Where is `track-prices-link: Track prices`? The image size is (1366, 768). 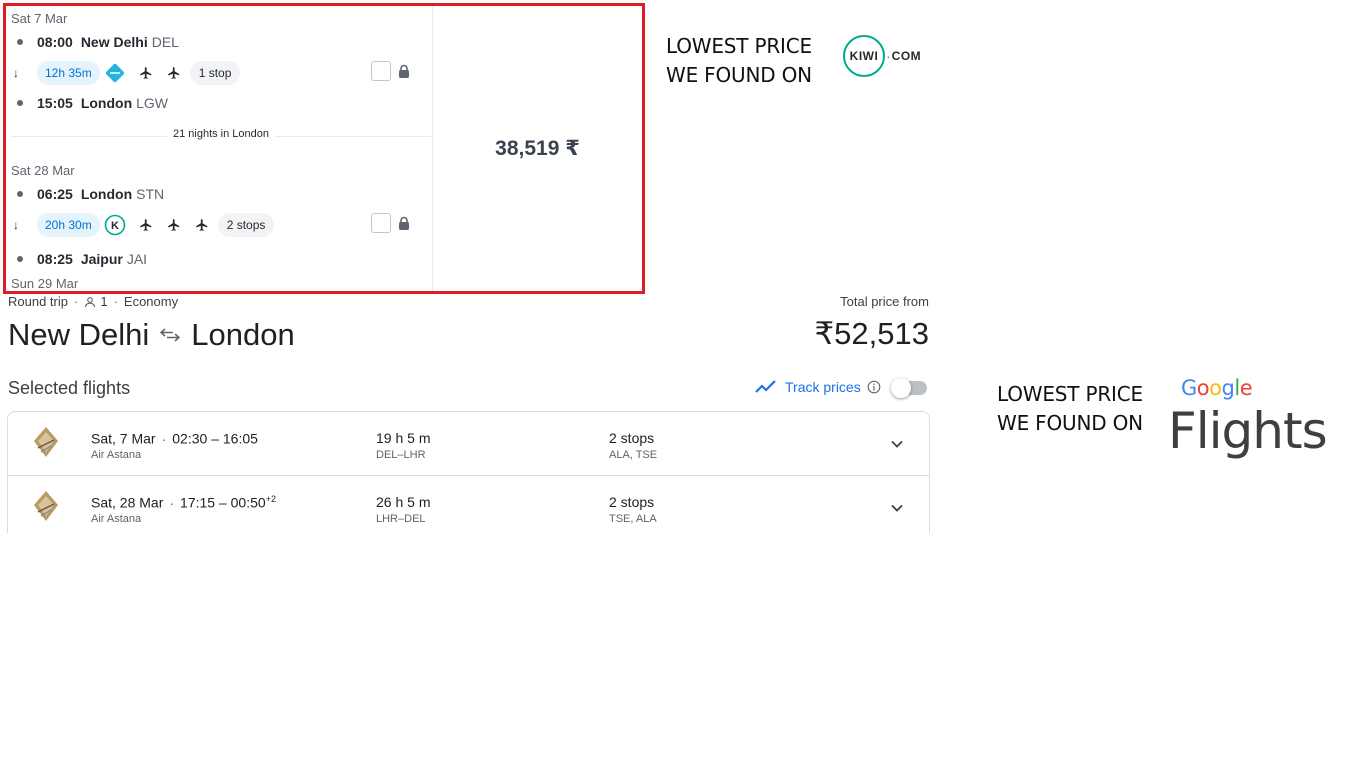
track-prices-link: Track prices is located at coordinates (818, 387).